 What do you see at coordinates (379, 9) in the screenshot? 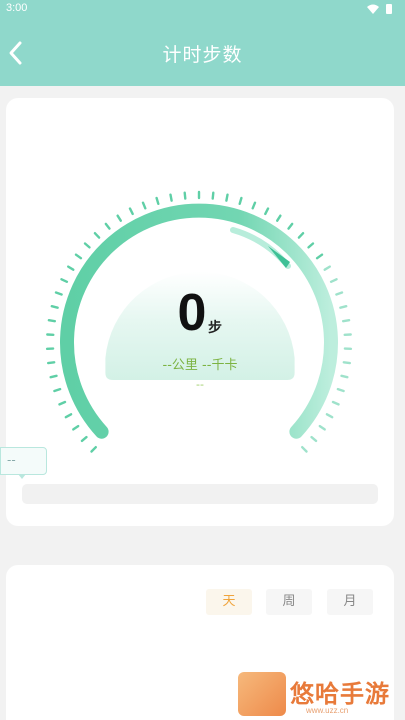
I see `status-icons` at bounding box center [379, 9].